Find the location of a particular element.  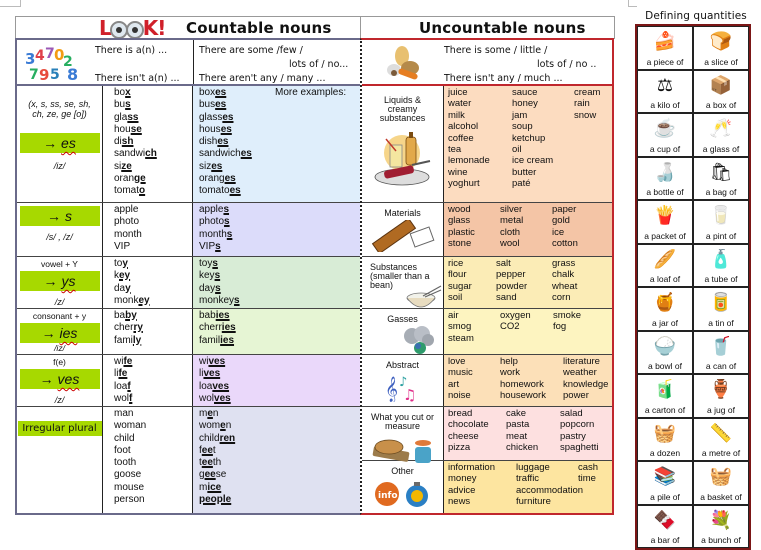

quantity-cell: ⚖ a kilo of is located at coordinates (665, 91).